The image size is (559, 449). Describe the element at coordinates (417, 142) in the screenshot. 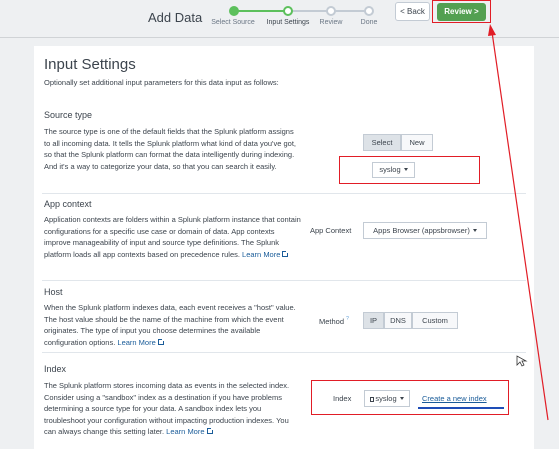

I see `source-type-new-button: New` at that location.